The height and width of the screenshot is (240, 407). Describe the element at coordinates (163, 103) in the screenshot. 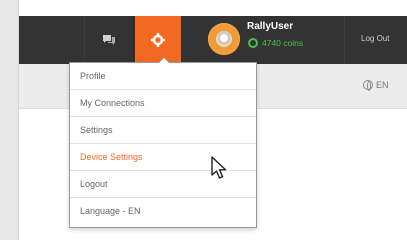

I see `menu-item-my-connections: My Connections` at that location.